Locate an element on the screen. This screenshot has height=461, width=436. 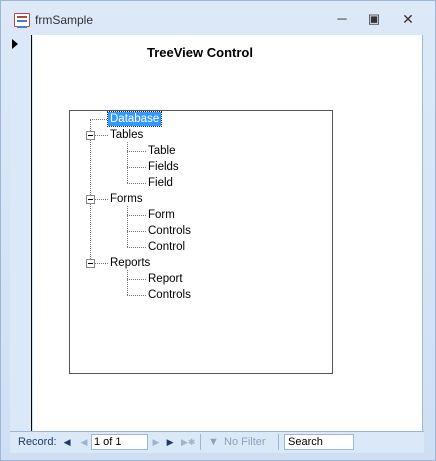
tree-node-form: Form is located at coordinates (161, 215).